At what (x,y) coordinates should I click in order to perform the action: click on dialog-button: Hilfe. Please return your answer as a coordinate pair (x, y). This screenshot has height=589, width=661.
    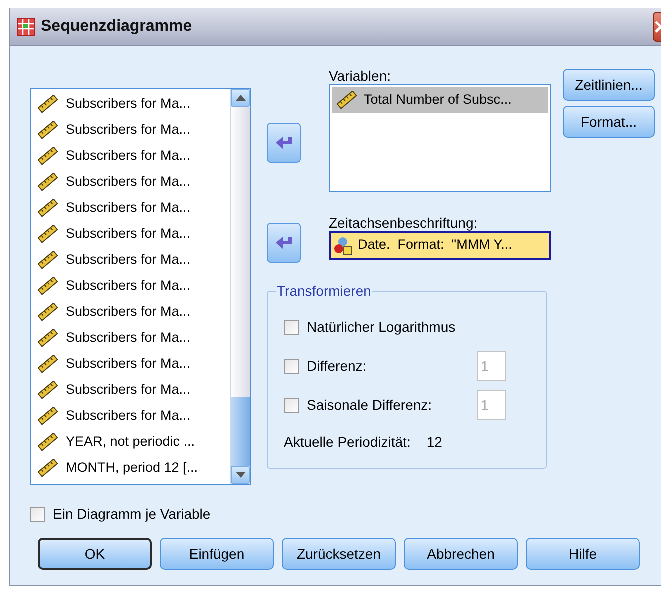
    Looking at the image, I should click on (583, 554).